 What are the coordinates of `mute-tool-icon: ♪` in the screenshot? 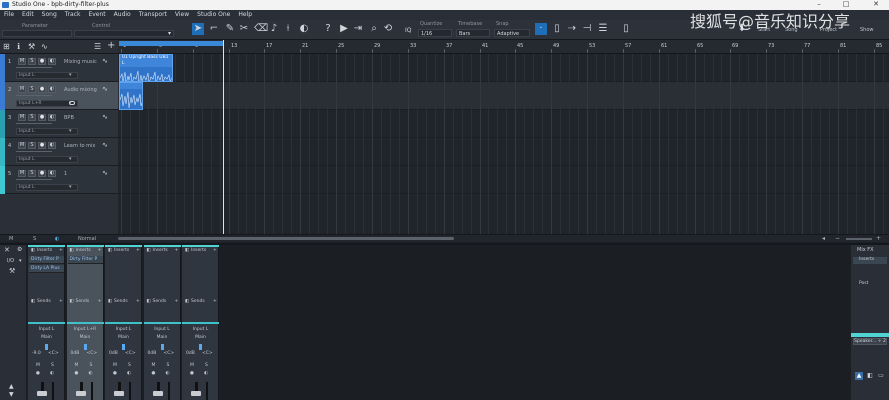 It's located at (274, 29).